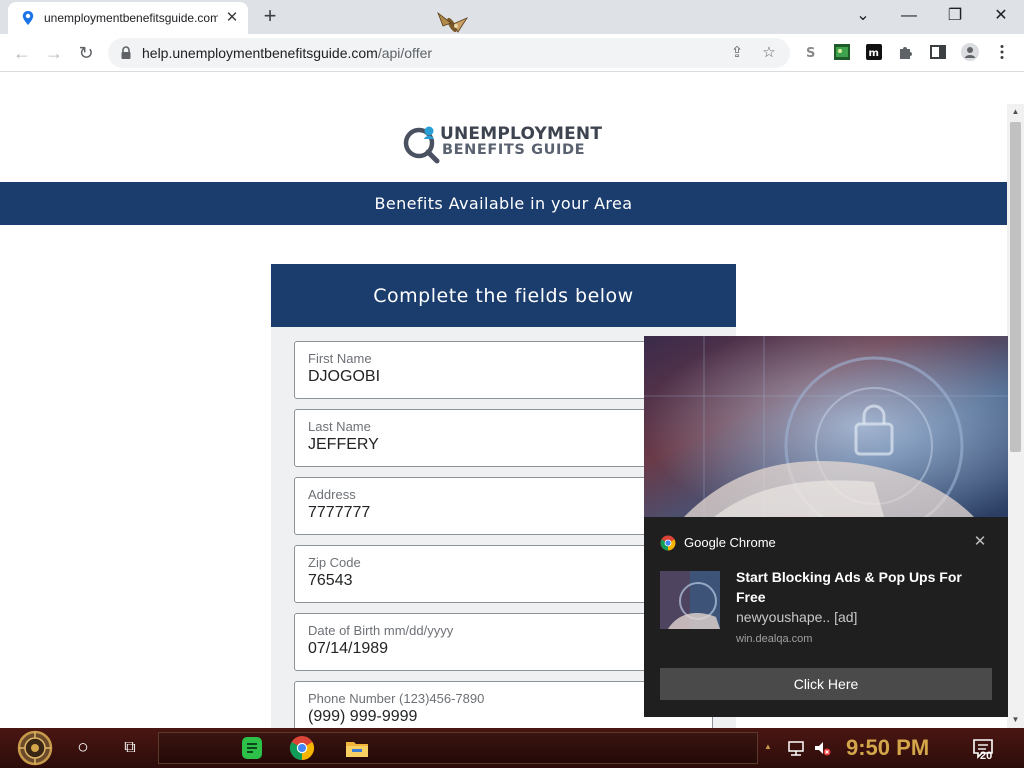 This screenshot has height=768, width=1024. I want to click on chrome-logo-icon, so click(668, 543).